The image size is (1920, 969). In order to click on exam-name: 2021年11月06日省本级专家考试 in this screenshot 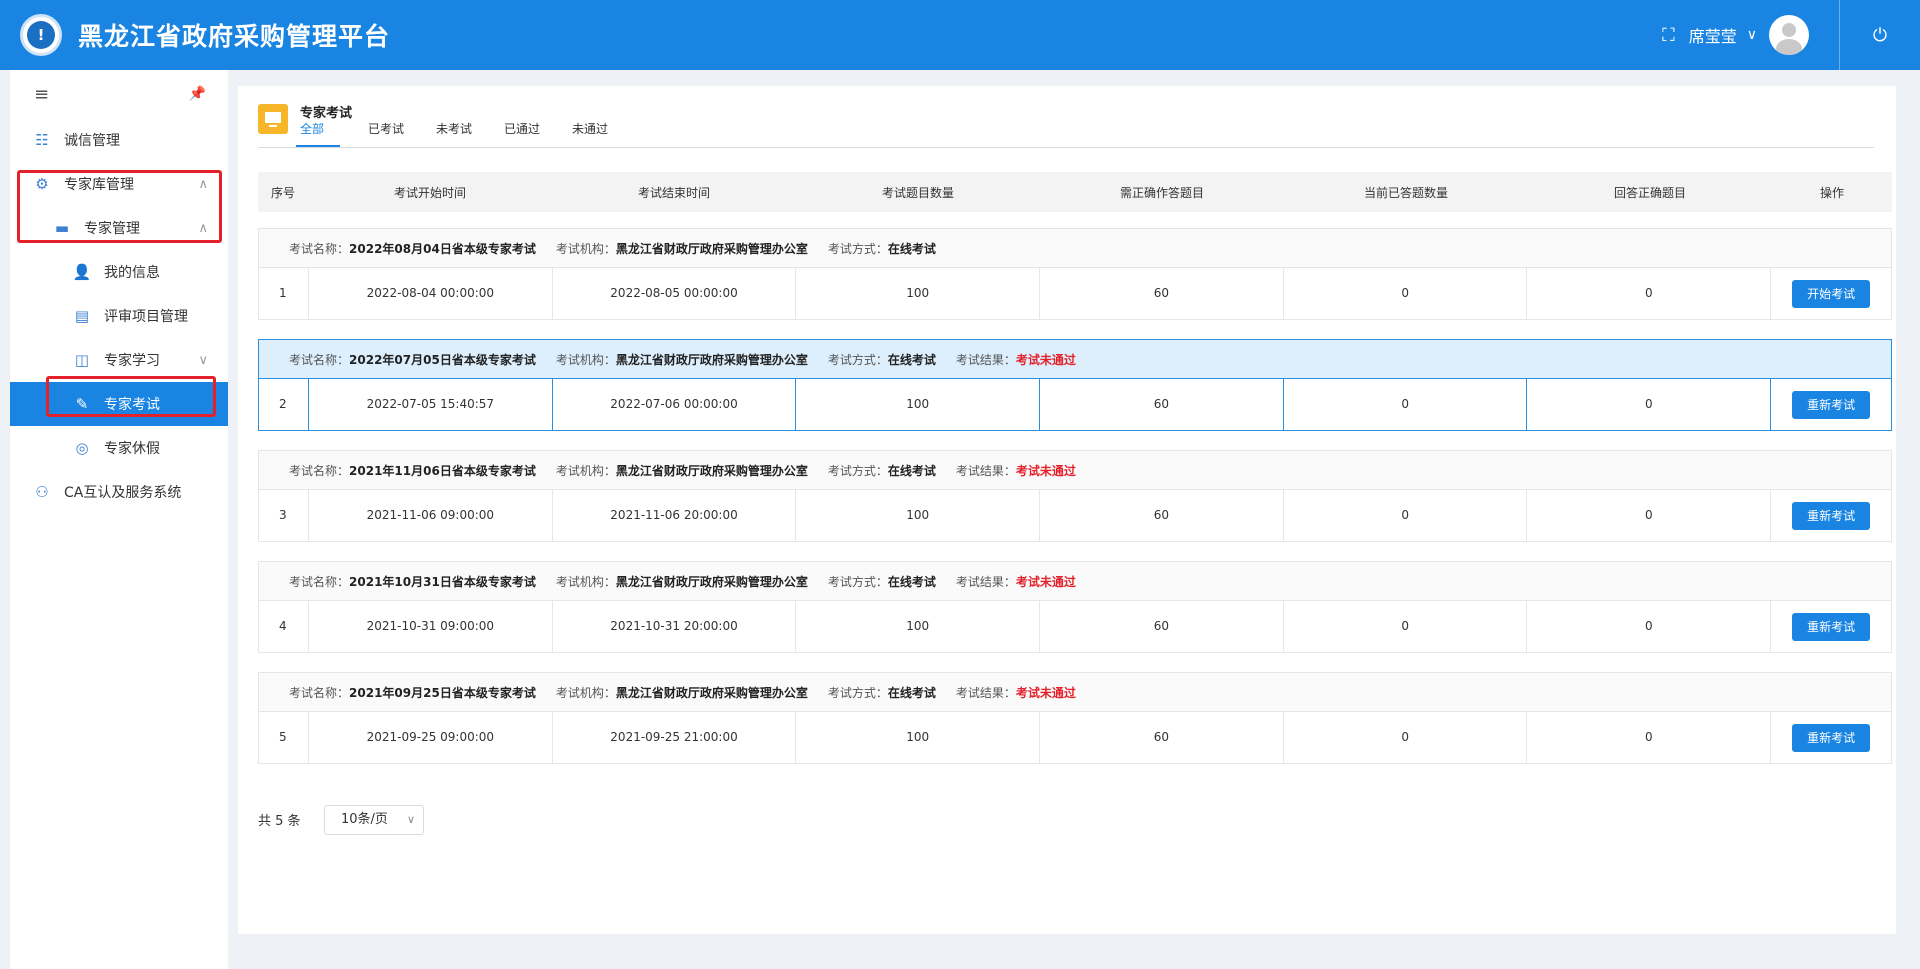, I will do `click(442, 470)`.